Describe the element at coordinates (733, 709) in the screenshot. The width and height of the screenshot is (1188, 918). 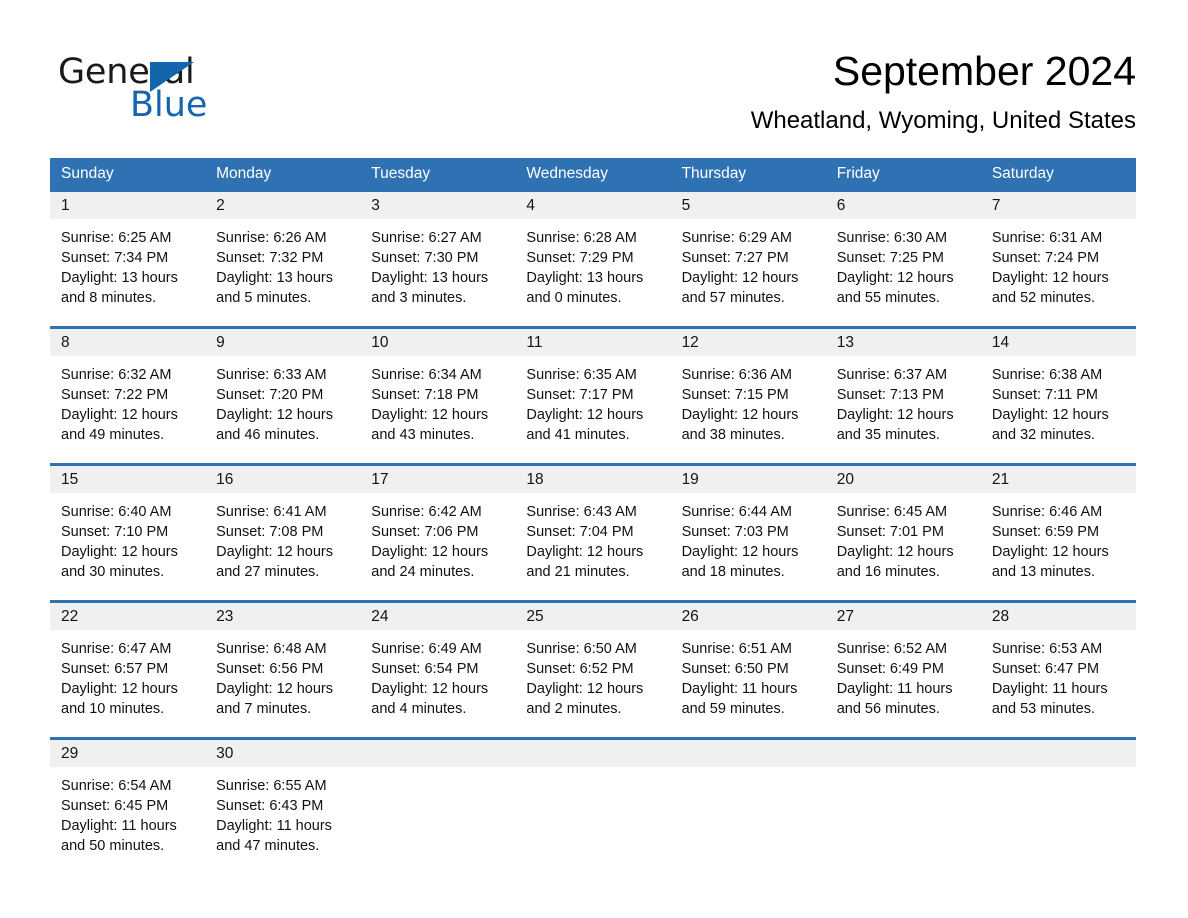
I see `daylight-text-line2: and 59 minutes.` at that location.